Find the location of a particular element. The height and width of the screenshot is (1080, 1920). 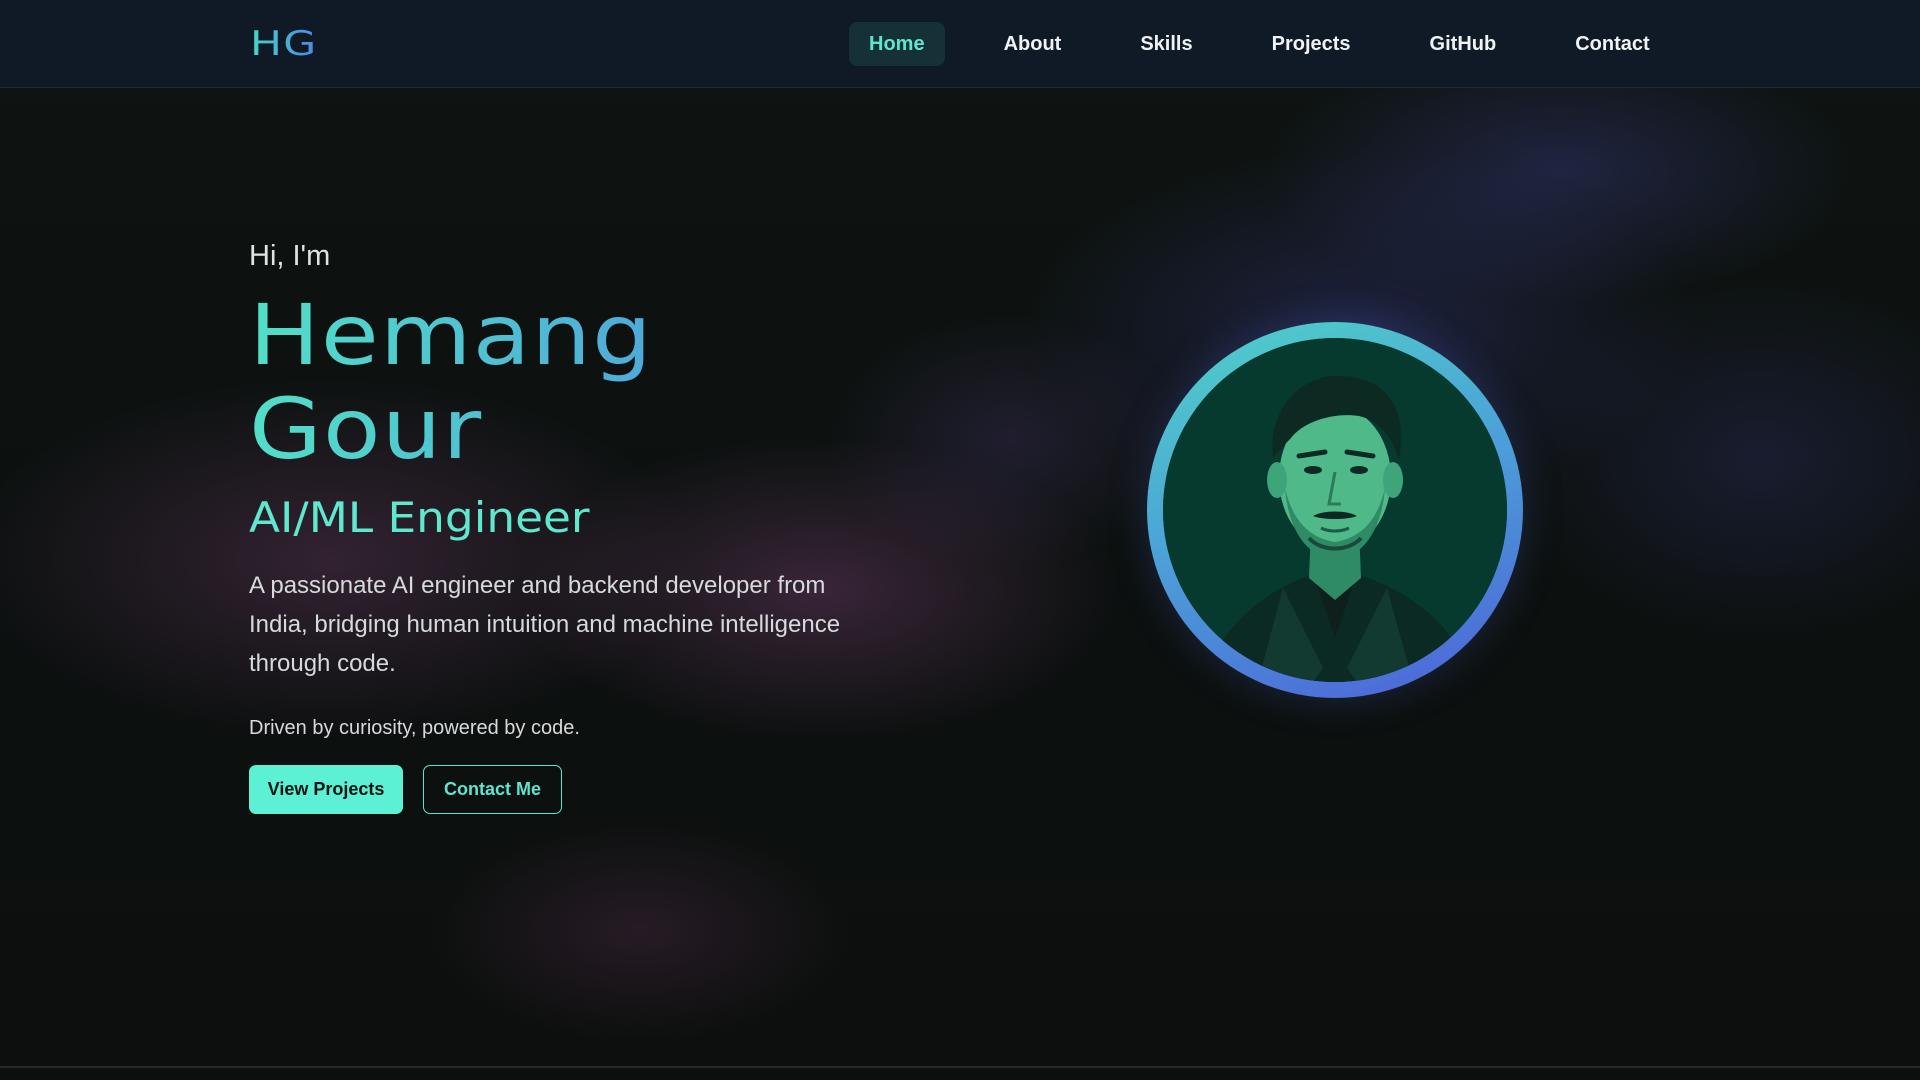

avatar-ring is located at coordinates (1335, 510).